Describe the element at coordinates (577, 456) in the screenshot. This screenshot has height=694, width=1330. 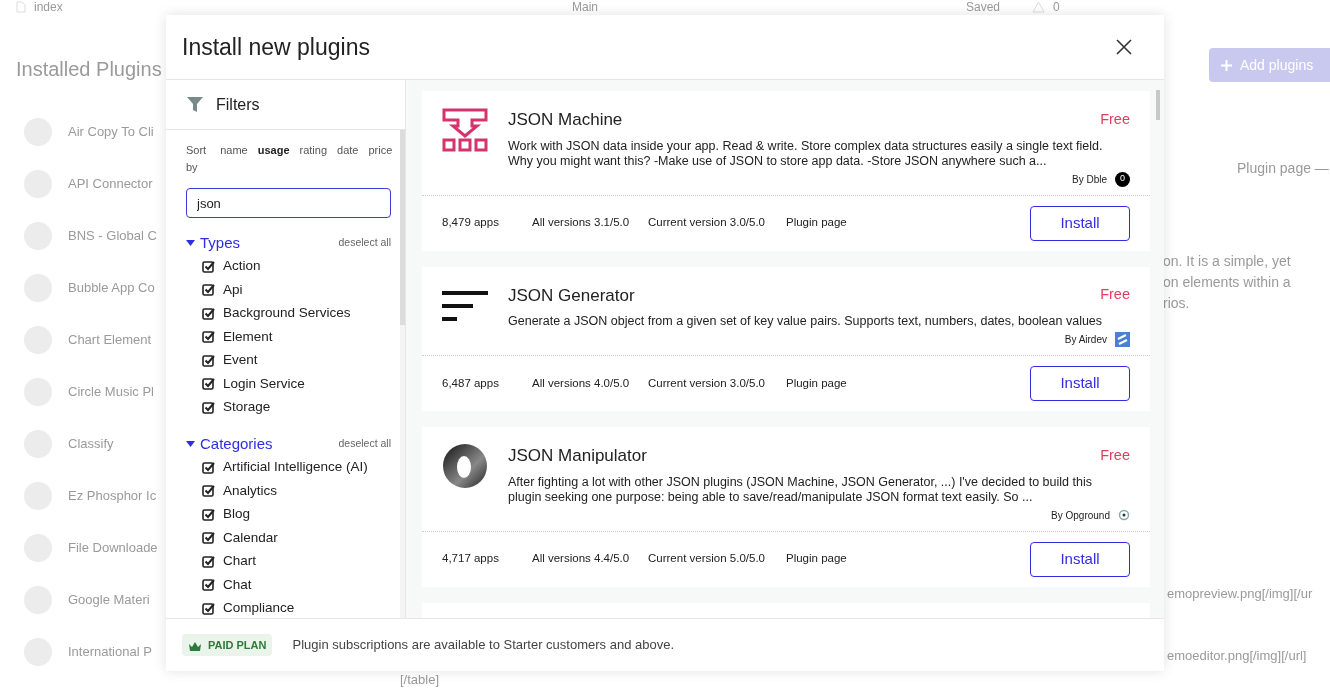
I see `plugin-name: JSON Manipulator` at that location.